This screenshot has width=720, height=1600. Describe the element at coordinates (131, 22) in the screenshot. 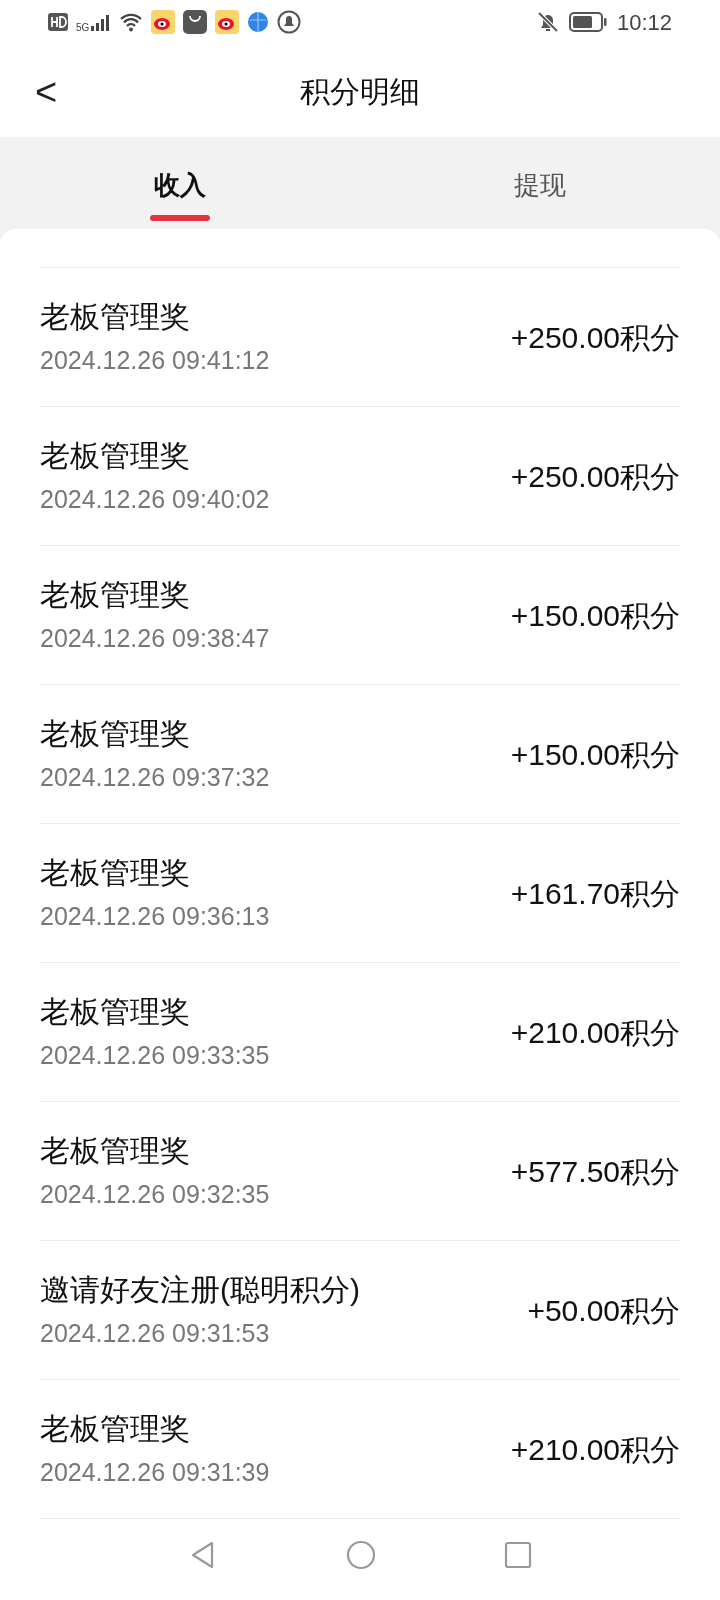

I see `wifi-icon` at that location.